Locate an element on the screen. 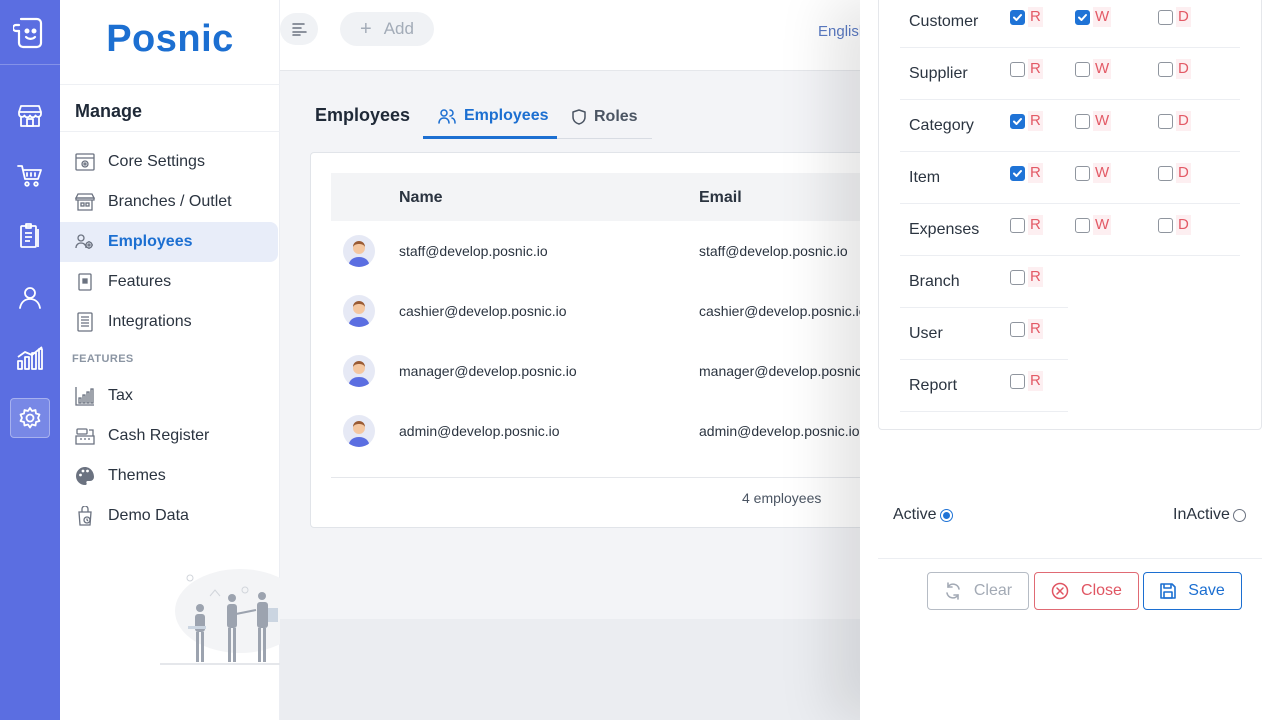  store-icon is located at coordinates (30, 116).